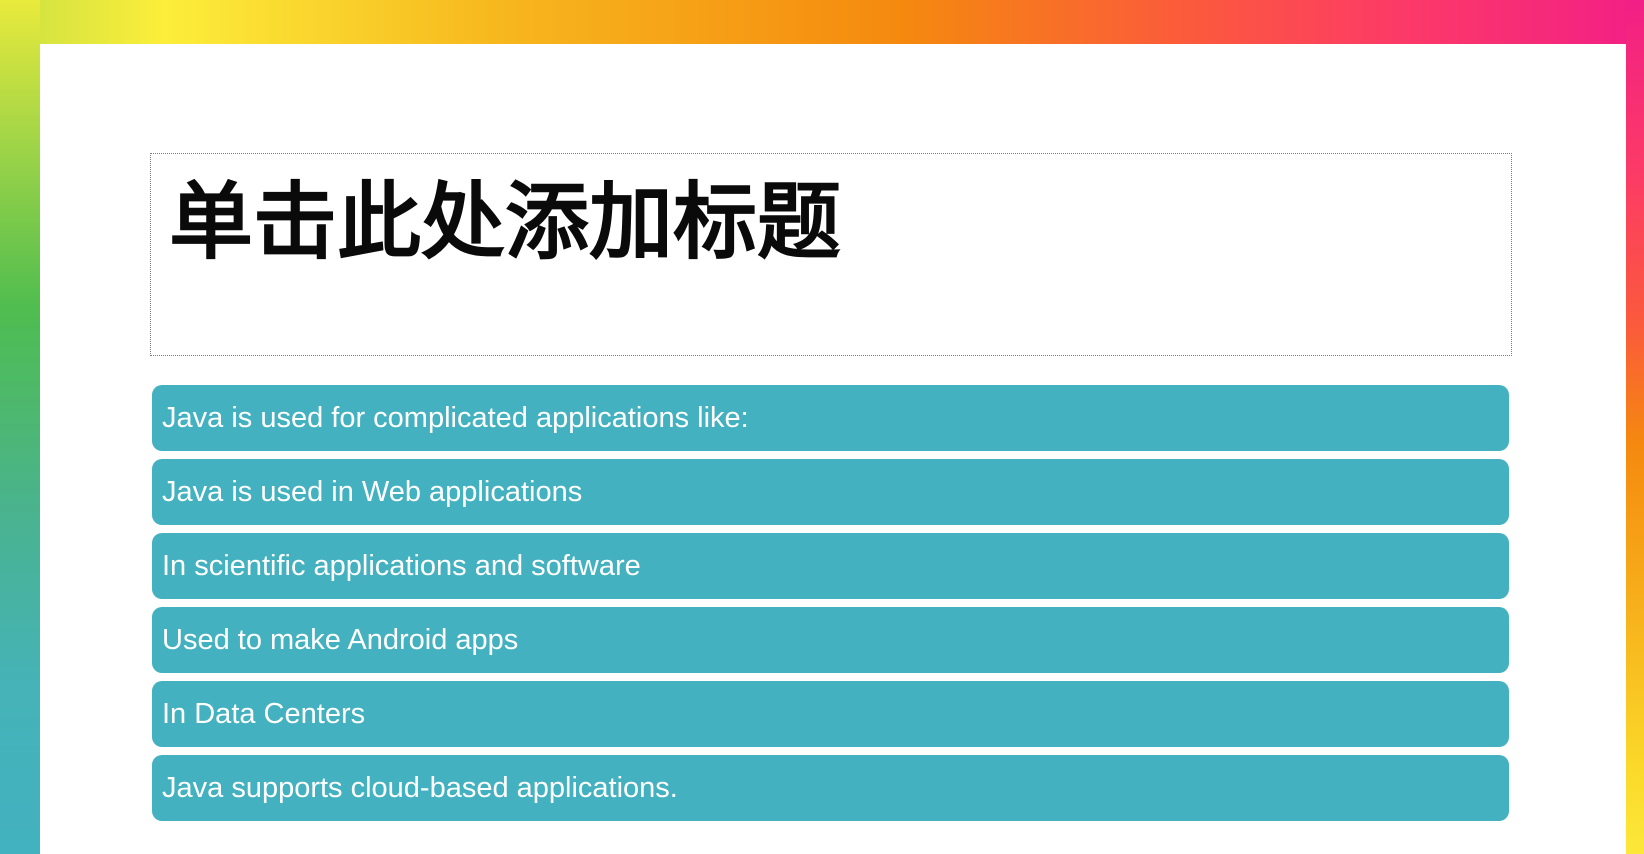 The height and width of the screenshot is (854, 1644). Describe the element at coordinates (830, 788) in the screenshot. I see `list-item: Java supports cloud-based applications.` at that location.